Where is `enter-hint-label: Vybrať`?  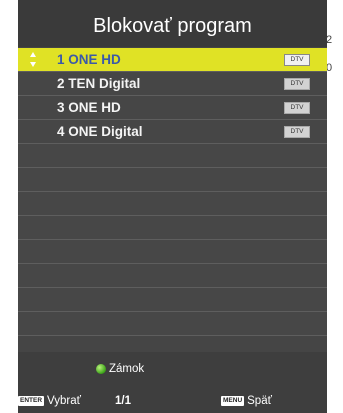 enter-hint-label: Vybrať is located at coordinates (64, 401).